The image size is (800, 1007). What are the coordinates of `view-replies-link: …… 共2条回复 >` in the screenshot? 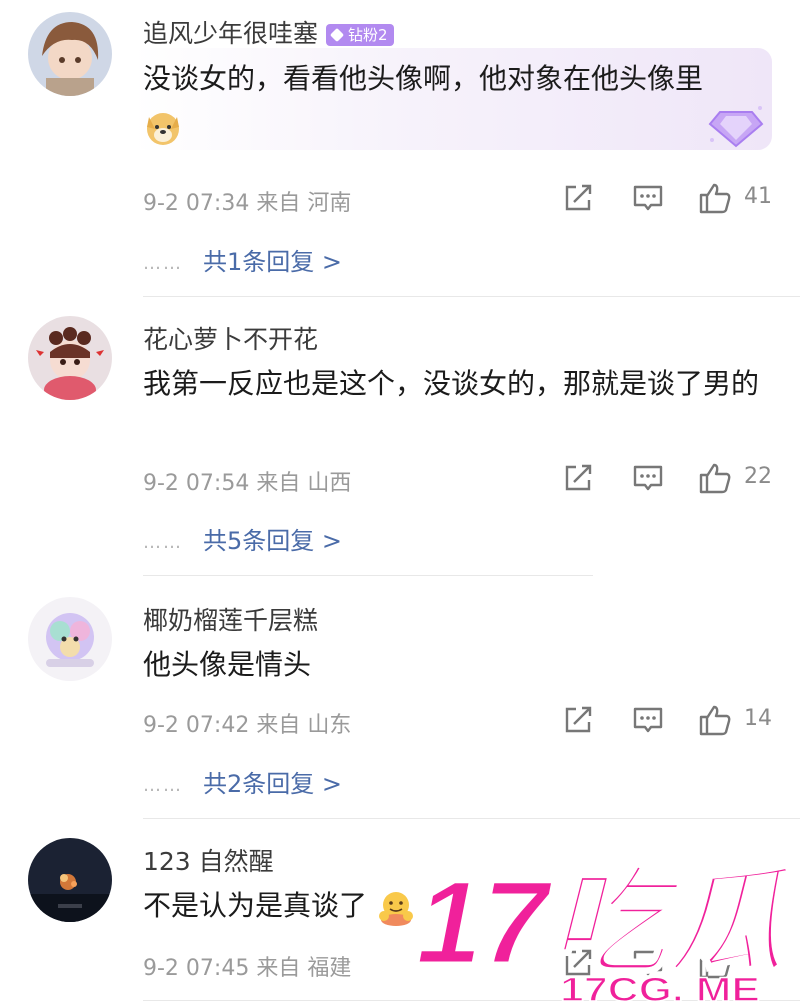 It's located at (242, 781).